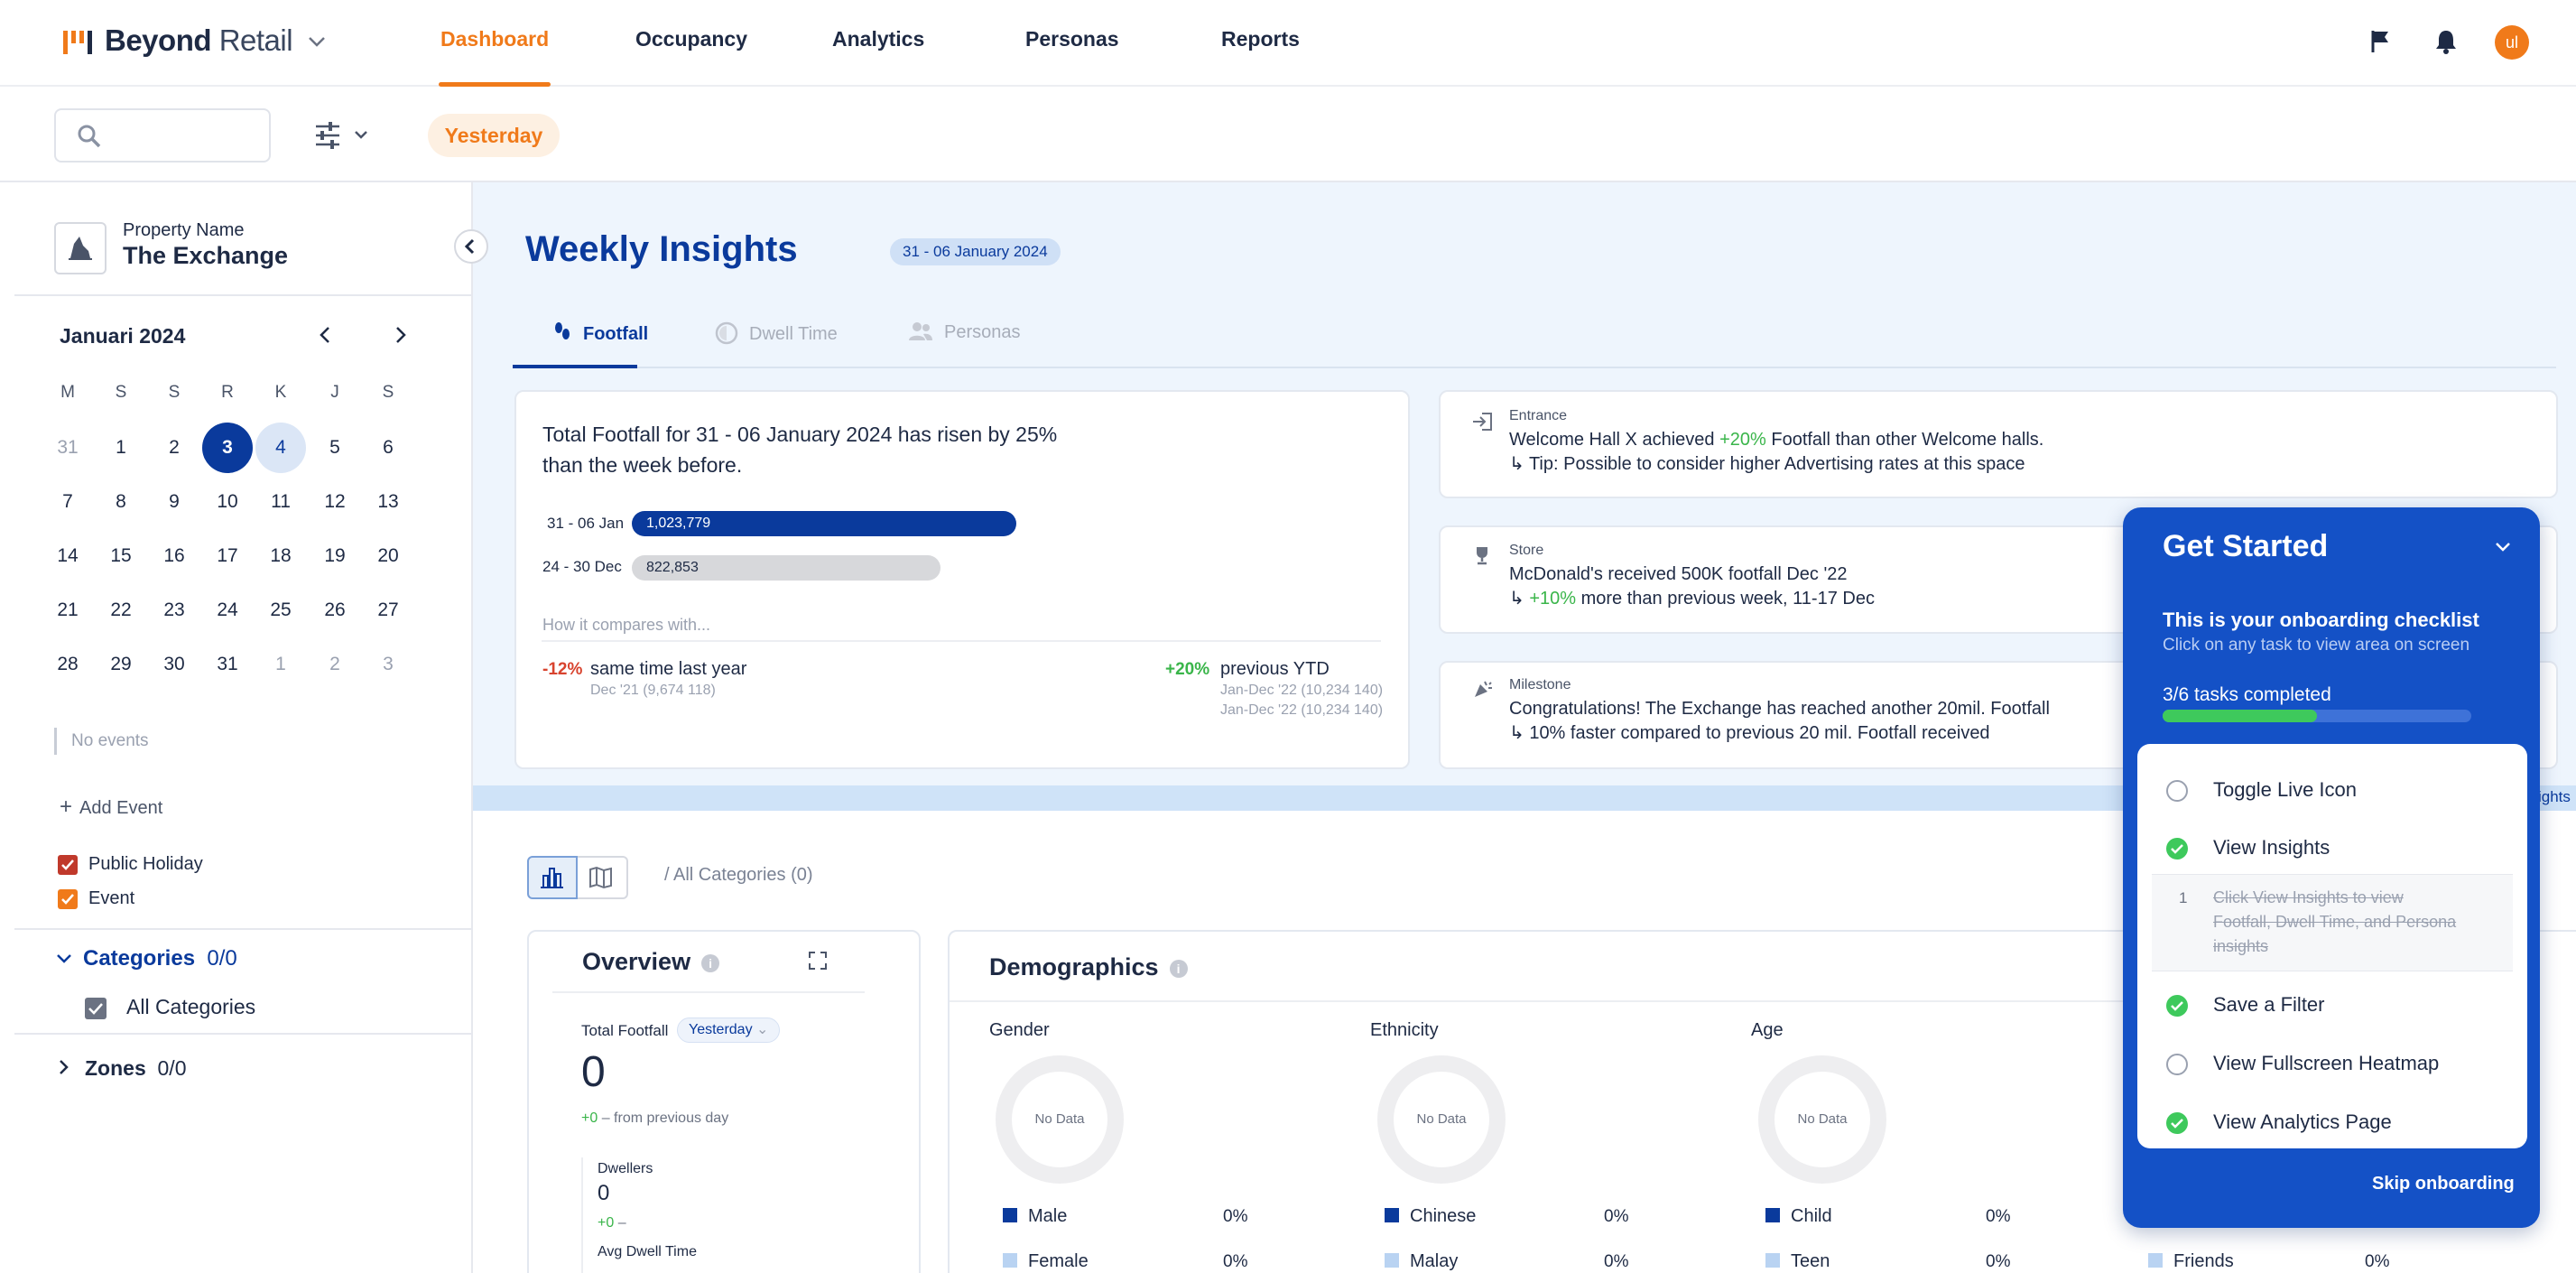 This screenshot has height=1273, width=2576. I want to click on legend-male: Male, so click(1035, 1216).